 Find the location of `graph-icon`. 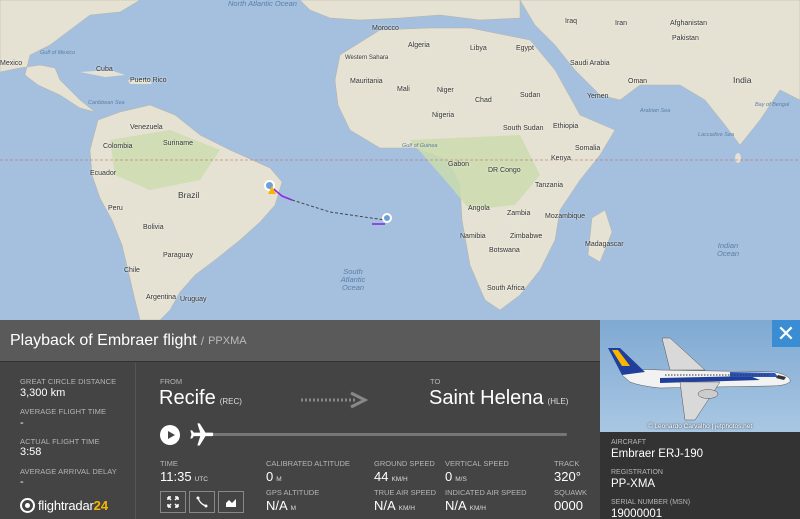

graph-icon is located at coordinates (231, 503).